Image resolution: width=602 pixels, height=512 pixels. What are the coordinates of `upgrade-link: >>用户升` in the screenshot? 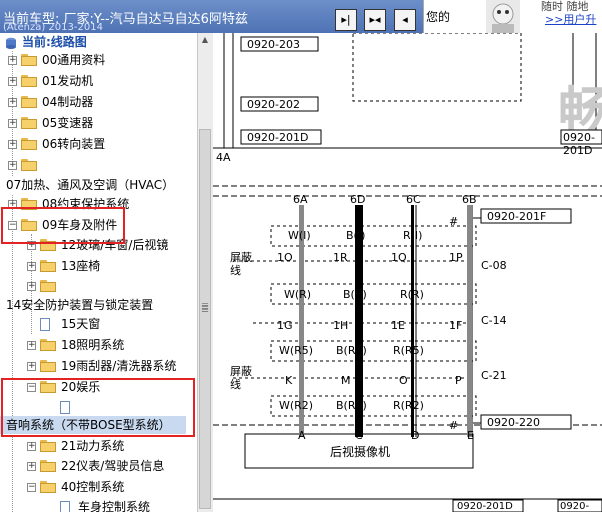 It's located at (570, 19).